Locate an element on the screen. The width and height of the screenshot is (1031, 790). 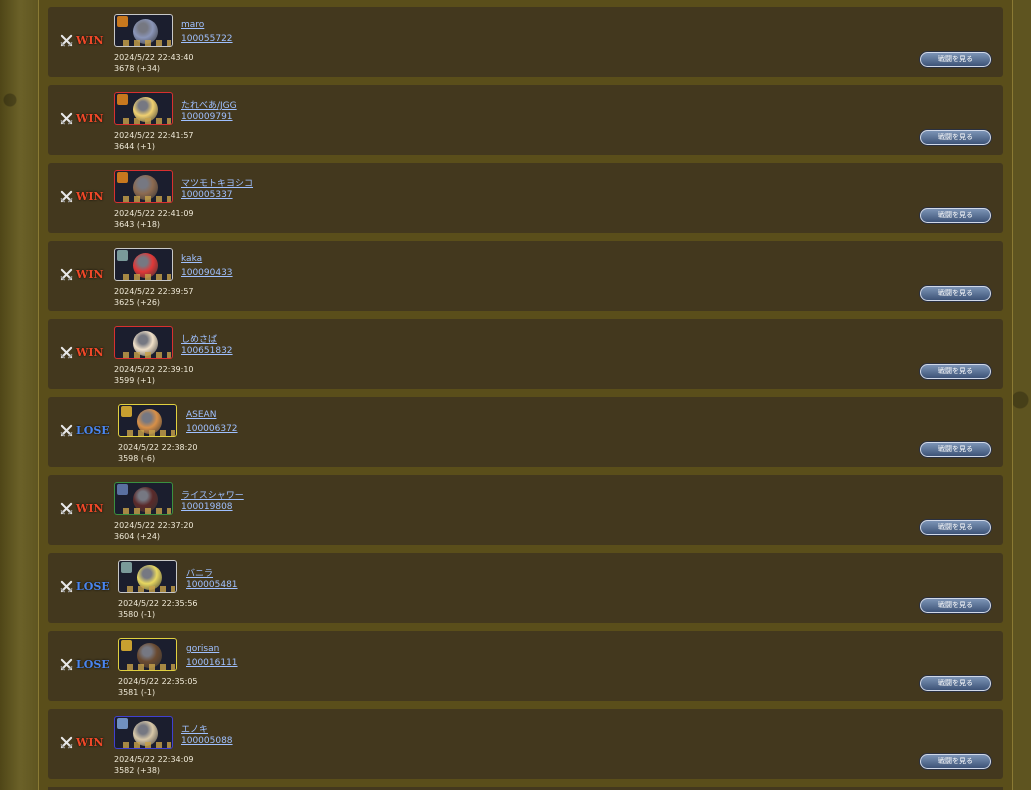
rating-change: 3678 (+34) is located at coordinates (137, 68).